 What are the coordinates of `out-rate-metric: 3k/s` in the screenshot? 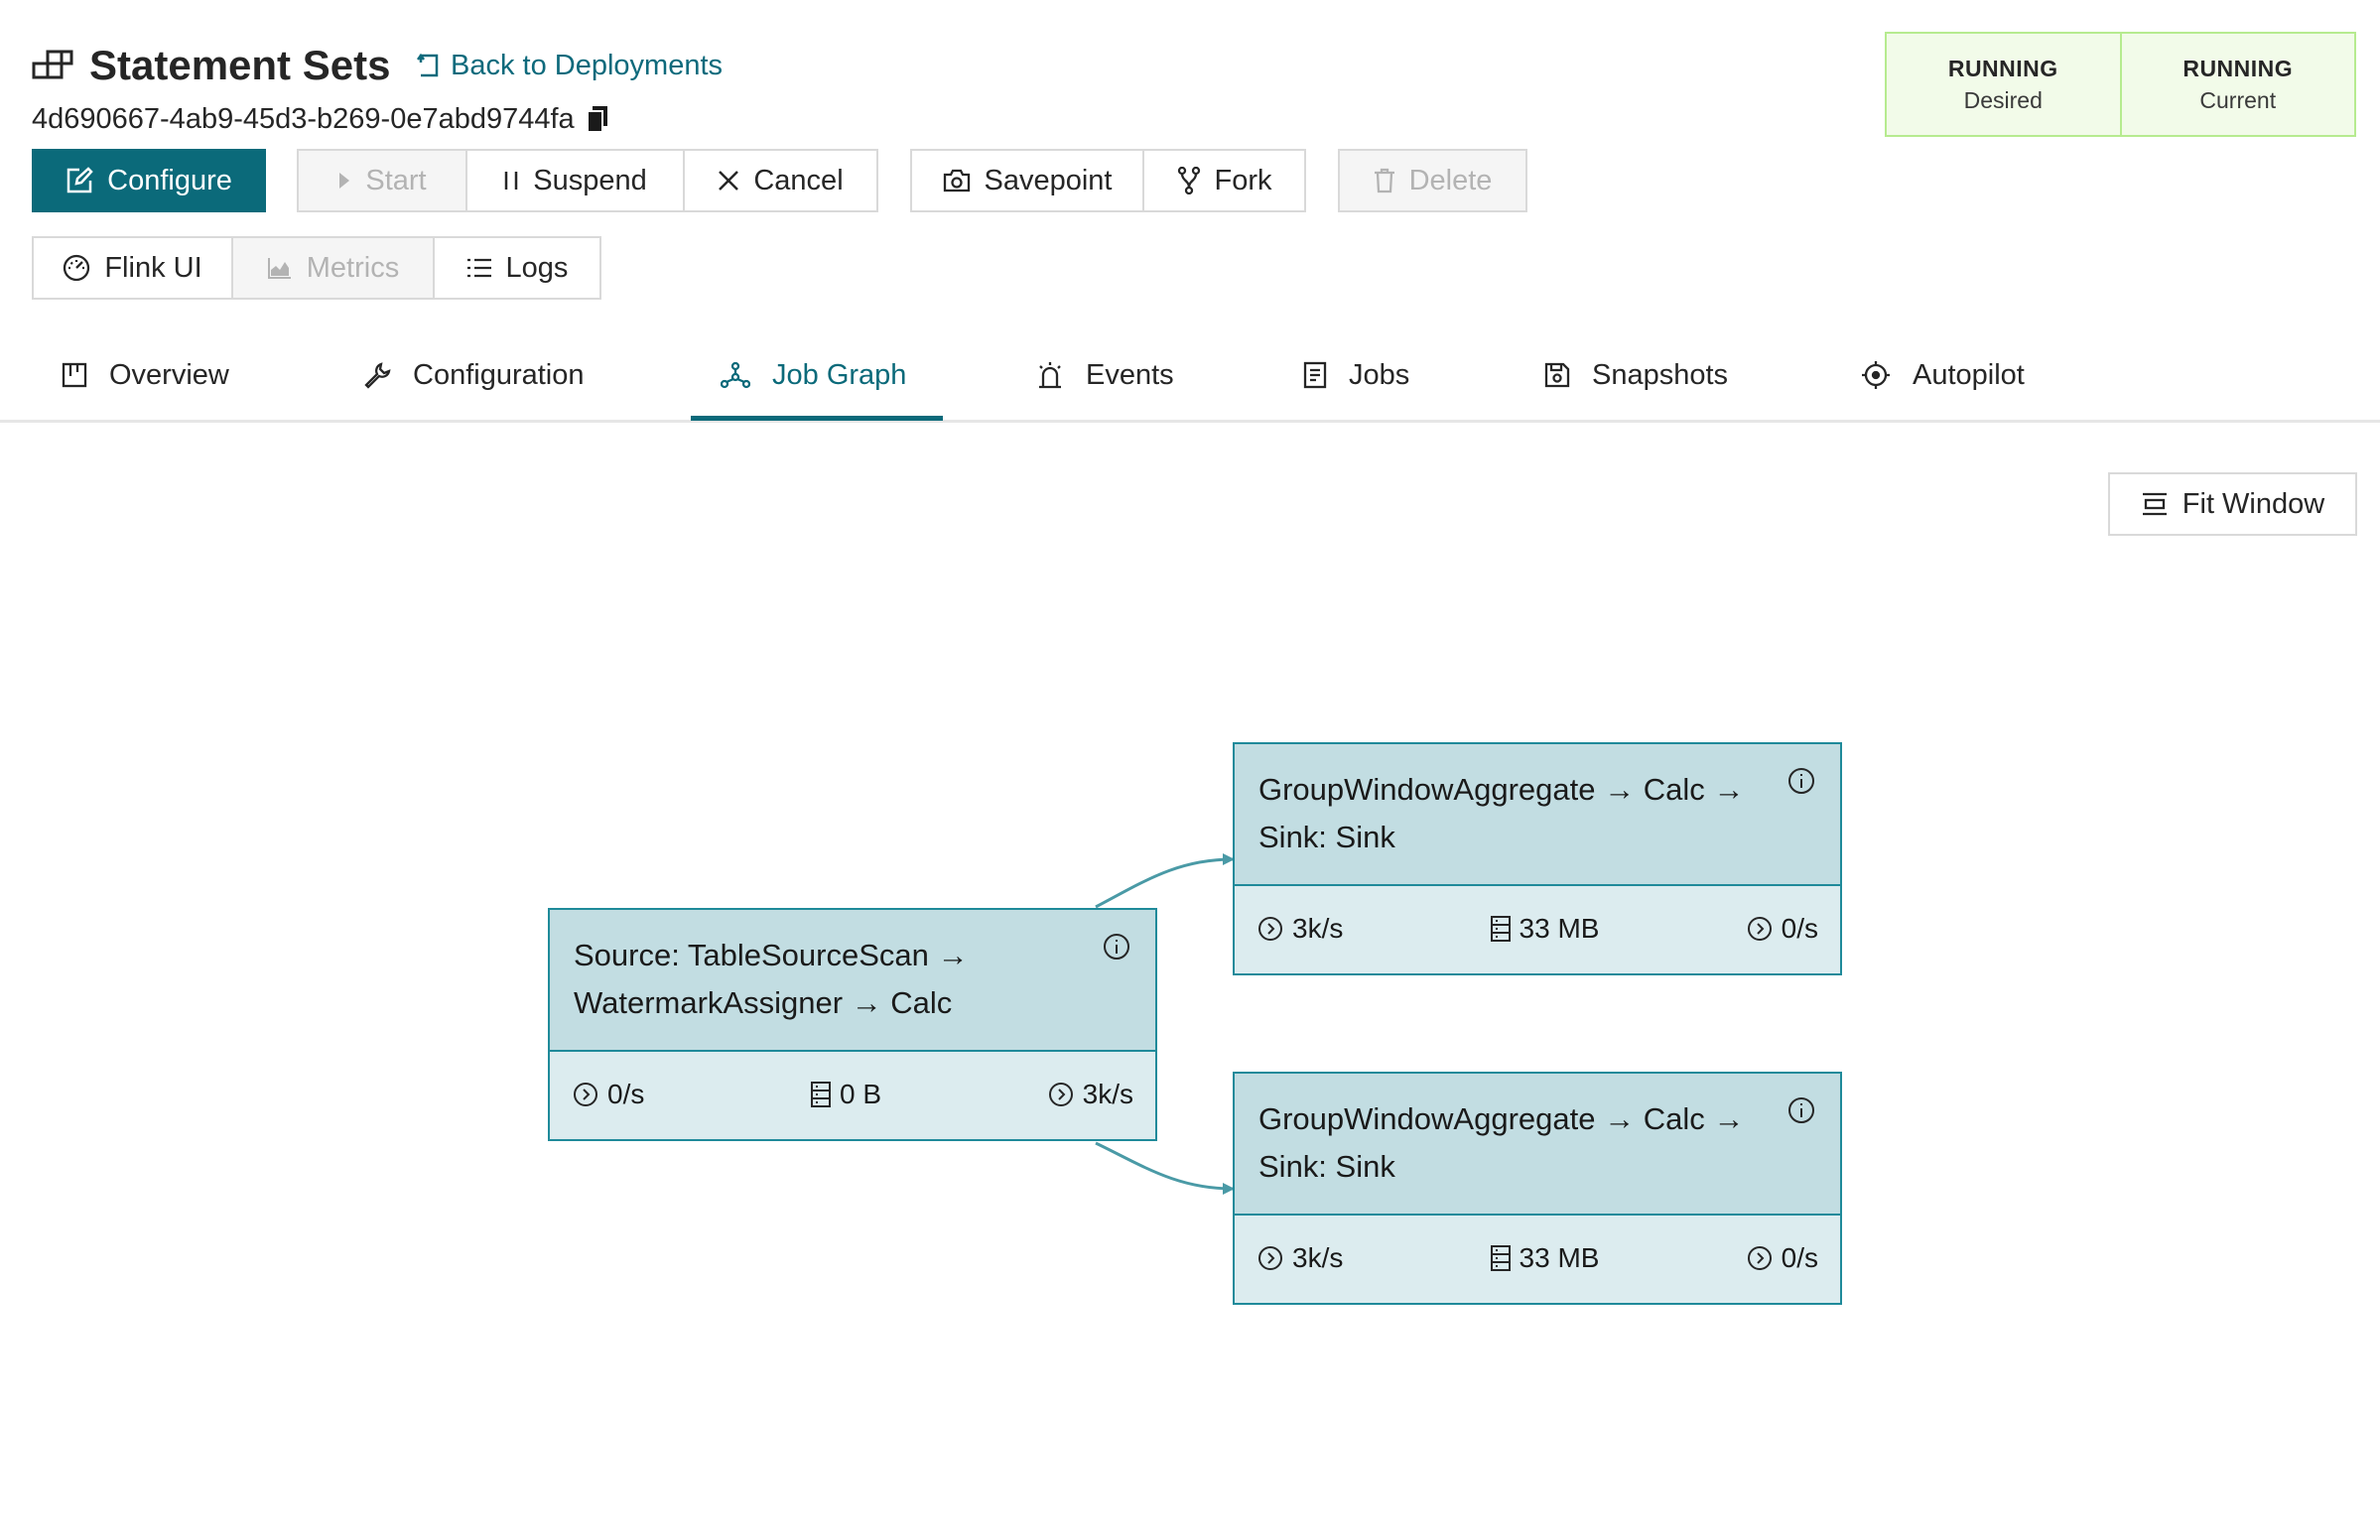 It's located at (1090, 1094).